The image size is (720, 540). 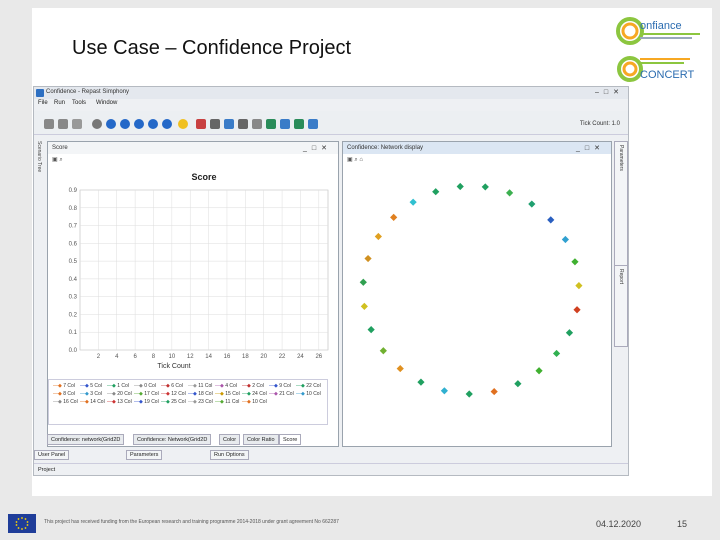 I want to click on x-tick-label: 14, so click(x=208, y=357).